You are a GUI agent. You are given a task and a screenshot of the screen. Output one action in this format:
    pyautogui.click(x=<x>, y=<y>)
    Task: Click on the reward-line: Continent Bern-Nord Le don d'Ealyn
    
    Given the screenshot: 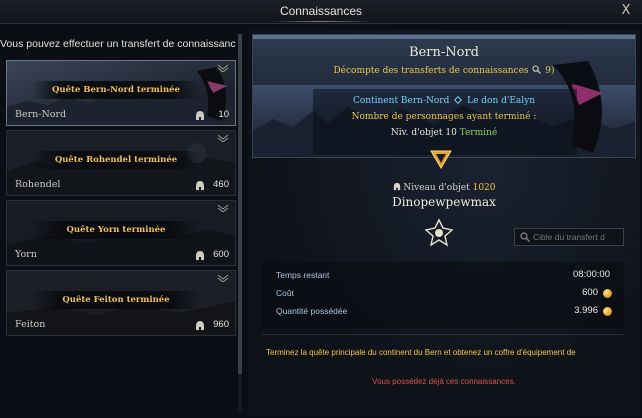 What is the action you would take?
    pyautogui.click(x=444, y=101)
    